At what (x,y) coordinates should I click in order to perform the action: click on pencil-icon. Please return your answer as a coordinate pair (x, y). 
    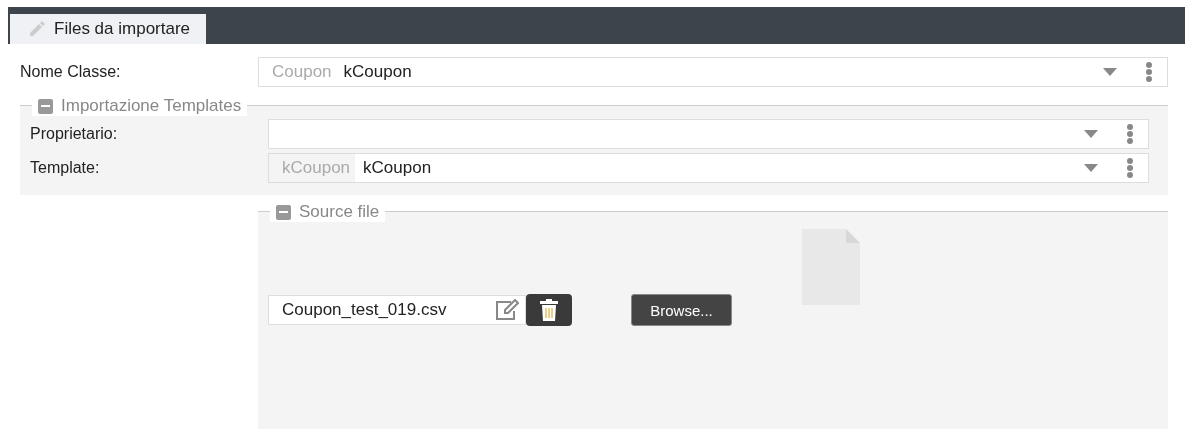
    Looking at the image, I should click on (37, 29).